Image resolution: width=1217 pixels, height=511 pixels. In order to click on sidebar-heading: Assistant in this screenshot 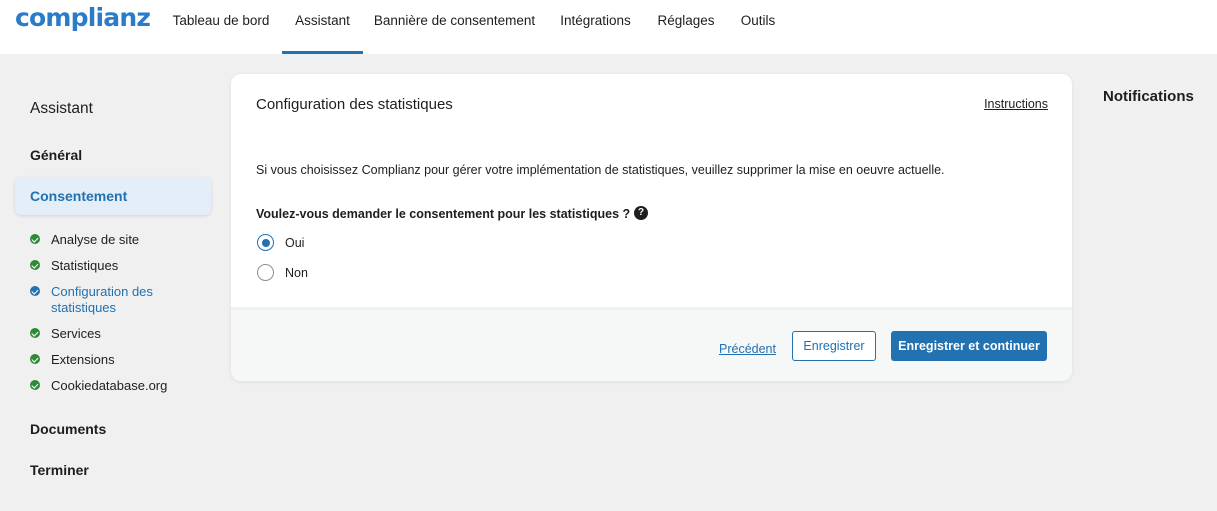, I will do `click(61, 108)`.